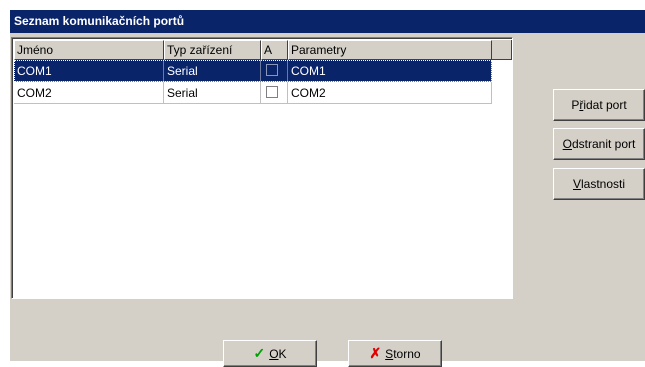 The height and width of the screenshot is (367, 645). What do you see at coordinates (375, 353) in the screenshot?
I see `x-icon: ✗` at bounding box center [375, 353].